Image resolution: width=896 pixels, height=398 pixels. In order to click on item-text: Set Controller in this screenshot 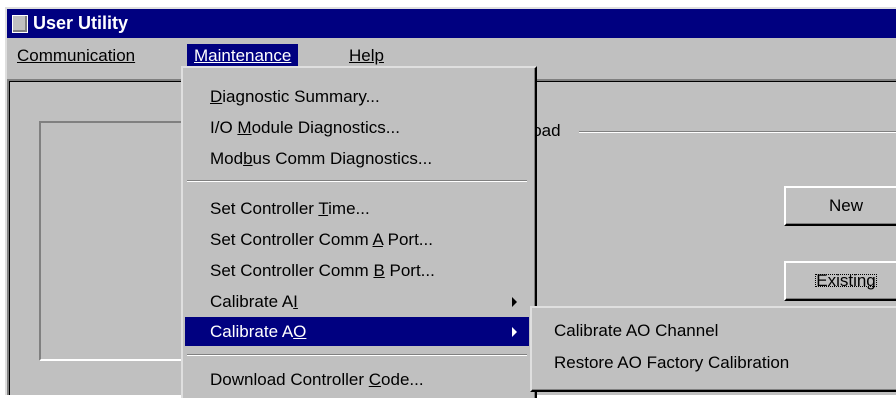, I will do `click(264, 208)`.